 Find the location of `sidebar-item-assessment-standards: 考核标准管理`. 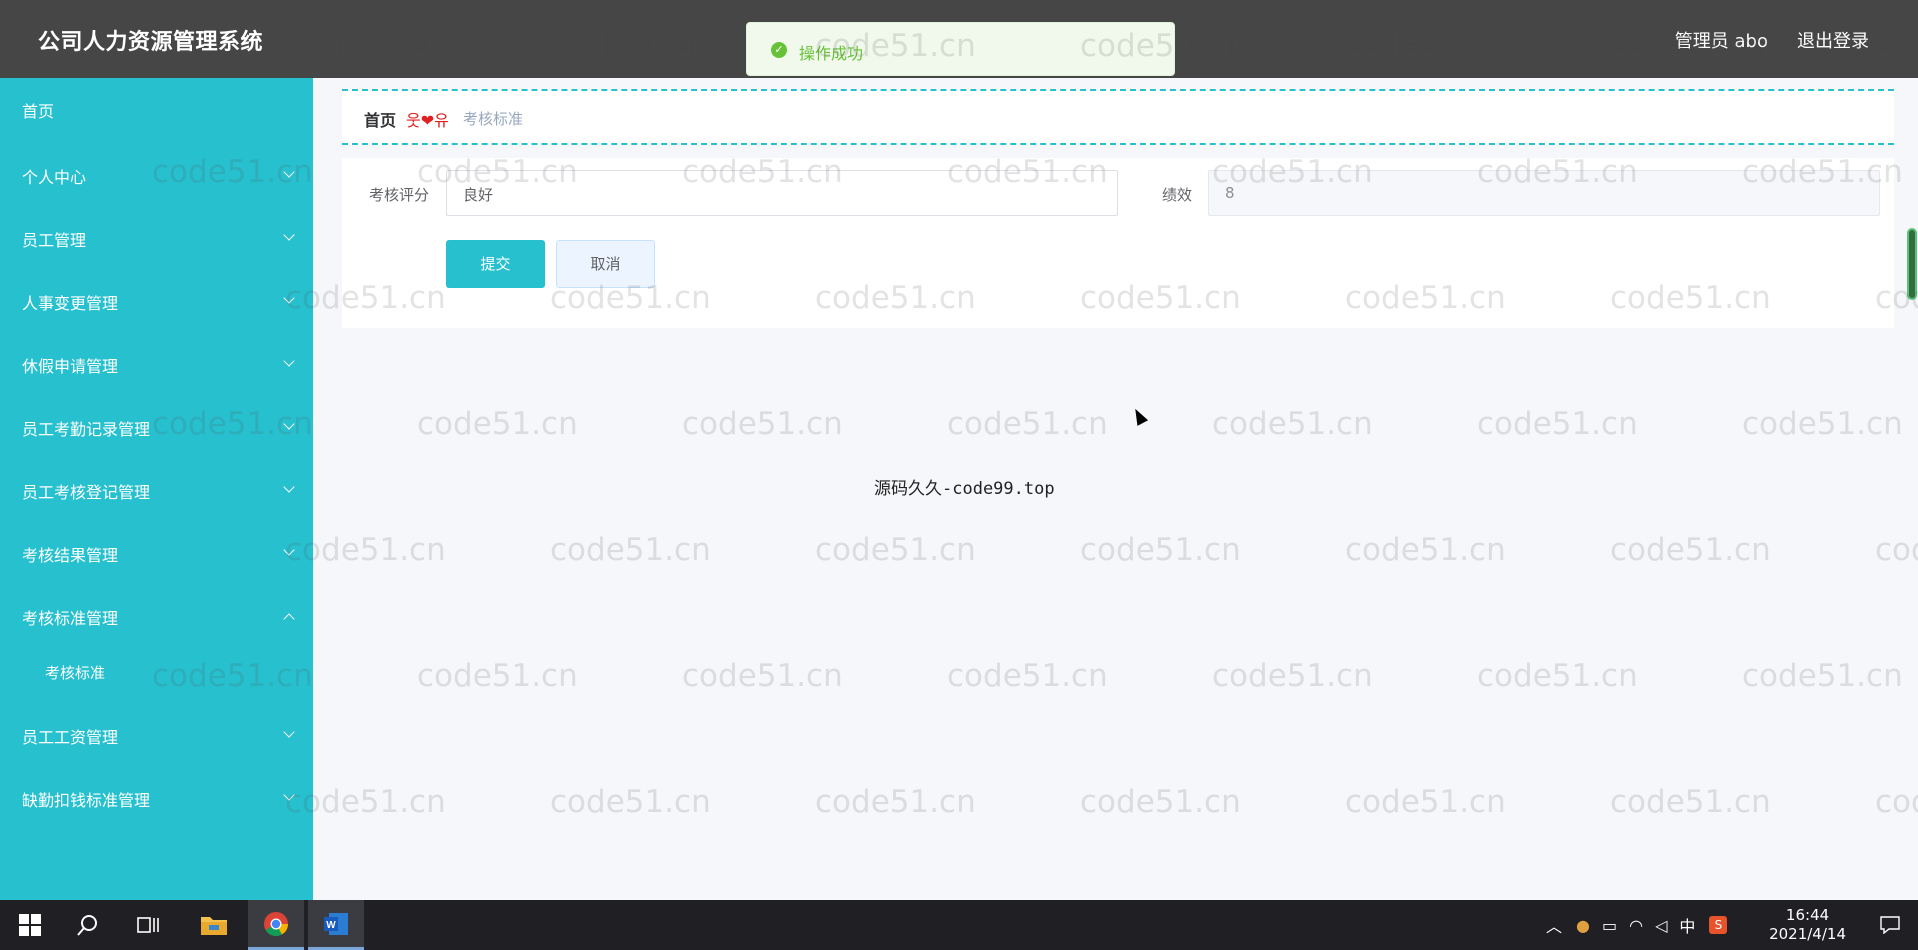

sidebar-item-assessment-standards: 考核标准管理 is located at coordinates (156, 616).